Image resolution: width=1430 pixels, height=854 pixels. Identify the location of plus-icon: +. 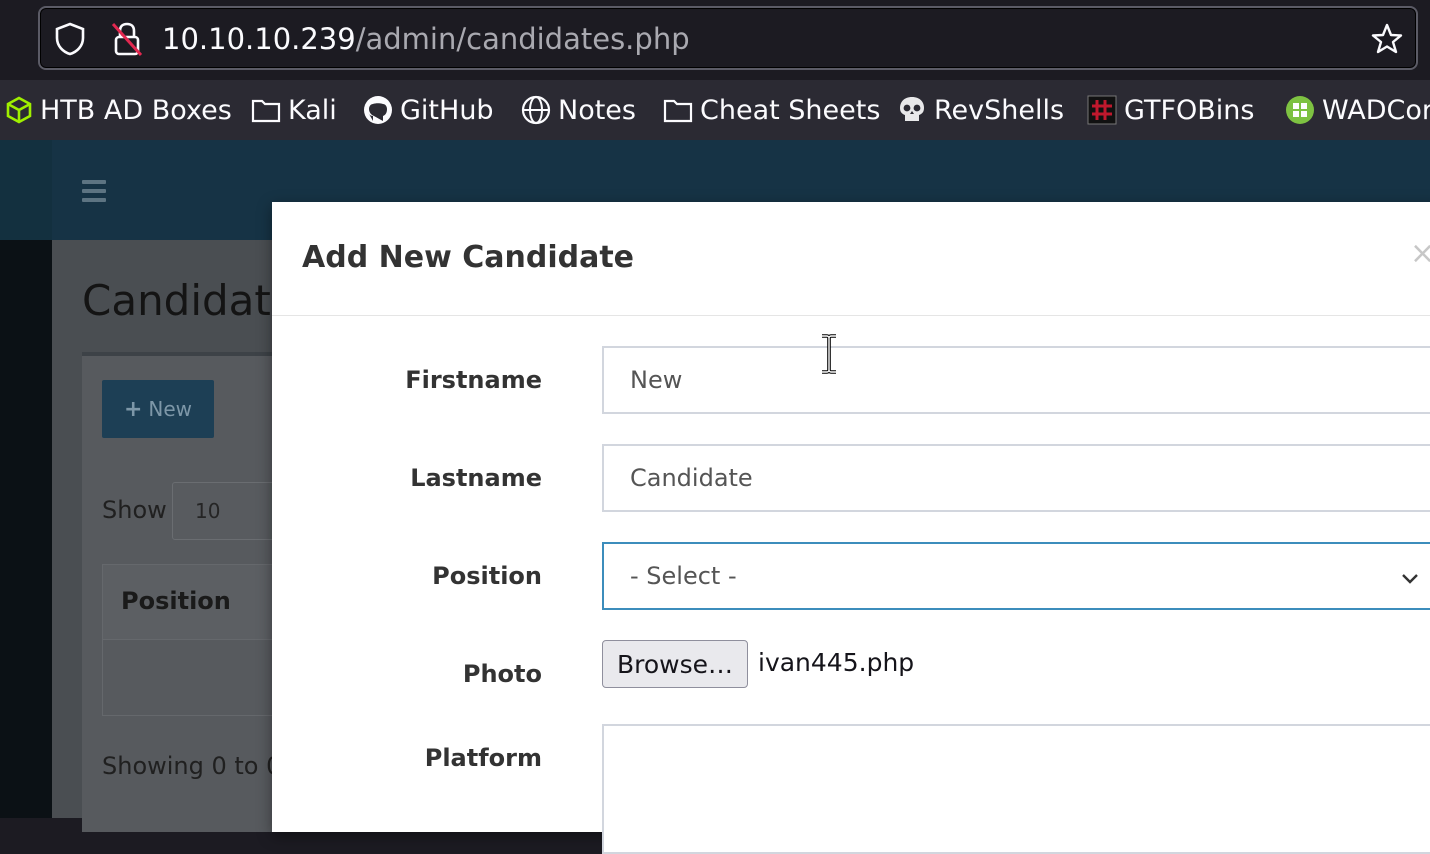
(133, 409).